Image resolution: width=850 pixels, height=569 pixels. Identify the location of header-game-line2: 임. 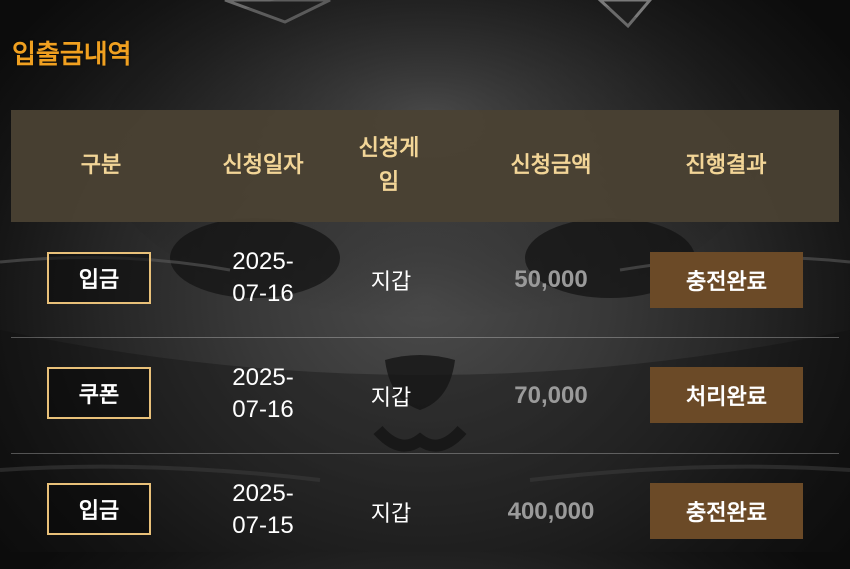
(389, 182).